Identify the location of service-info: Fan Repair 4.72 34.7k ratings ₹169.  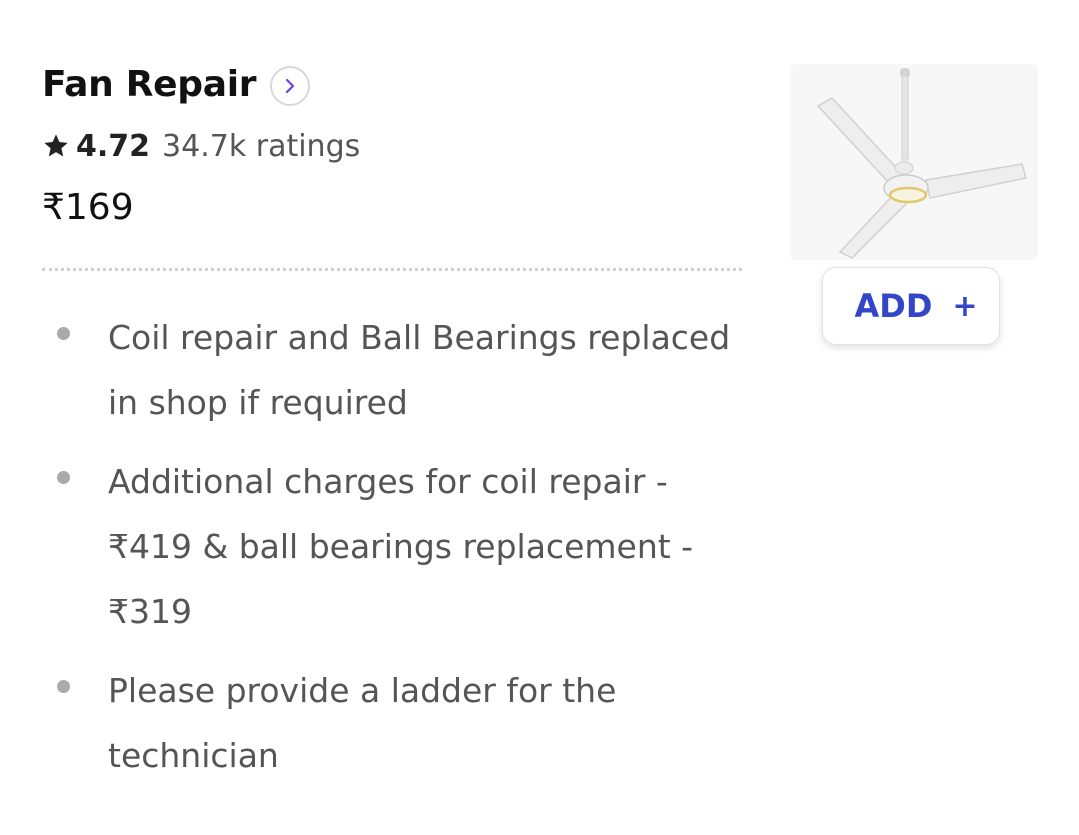
(392, 146).